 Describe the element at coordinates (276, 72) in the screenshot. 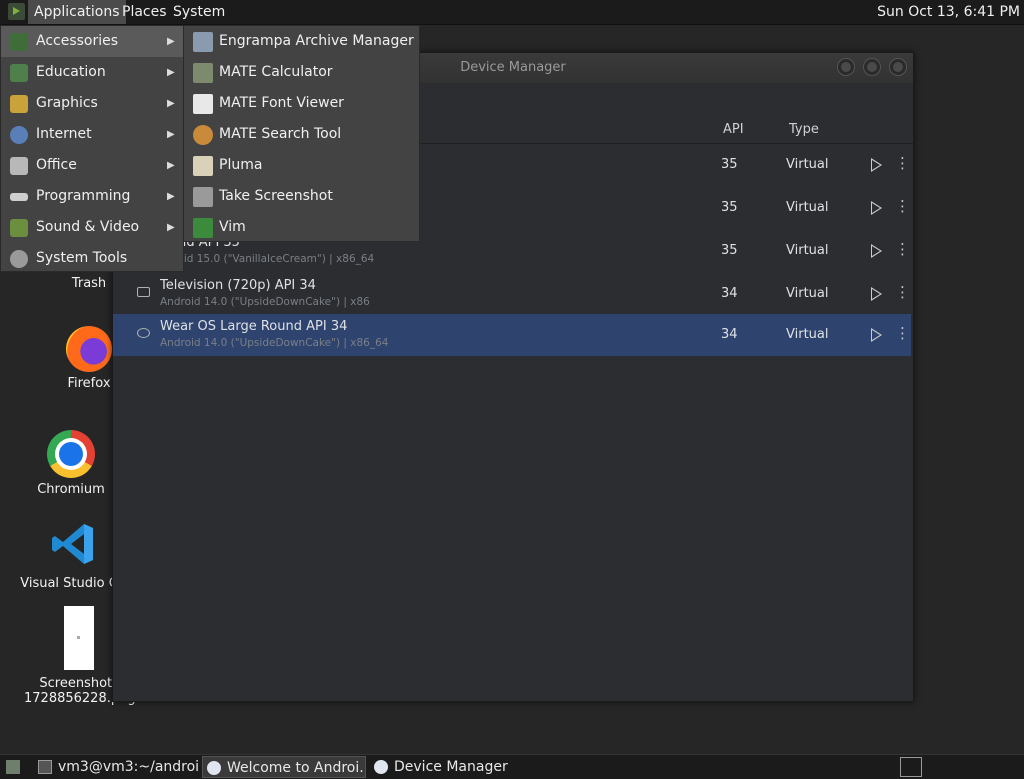

I see `menu-item-label: MATE Calculator` at that location.